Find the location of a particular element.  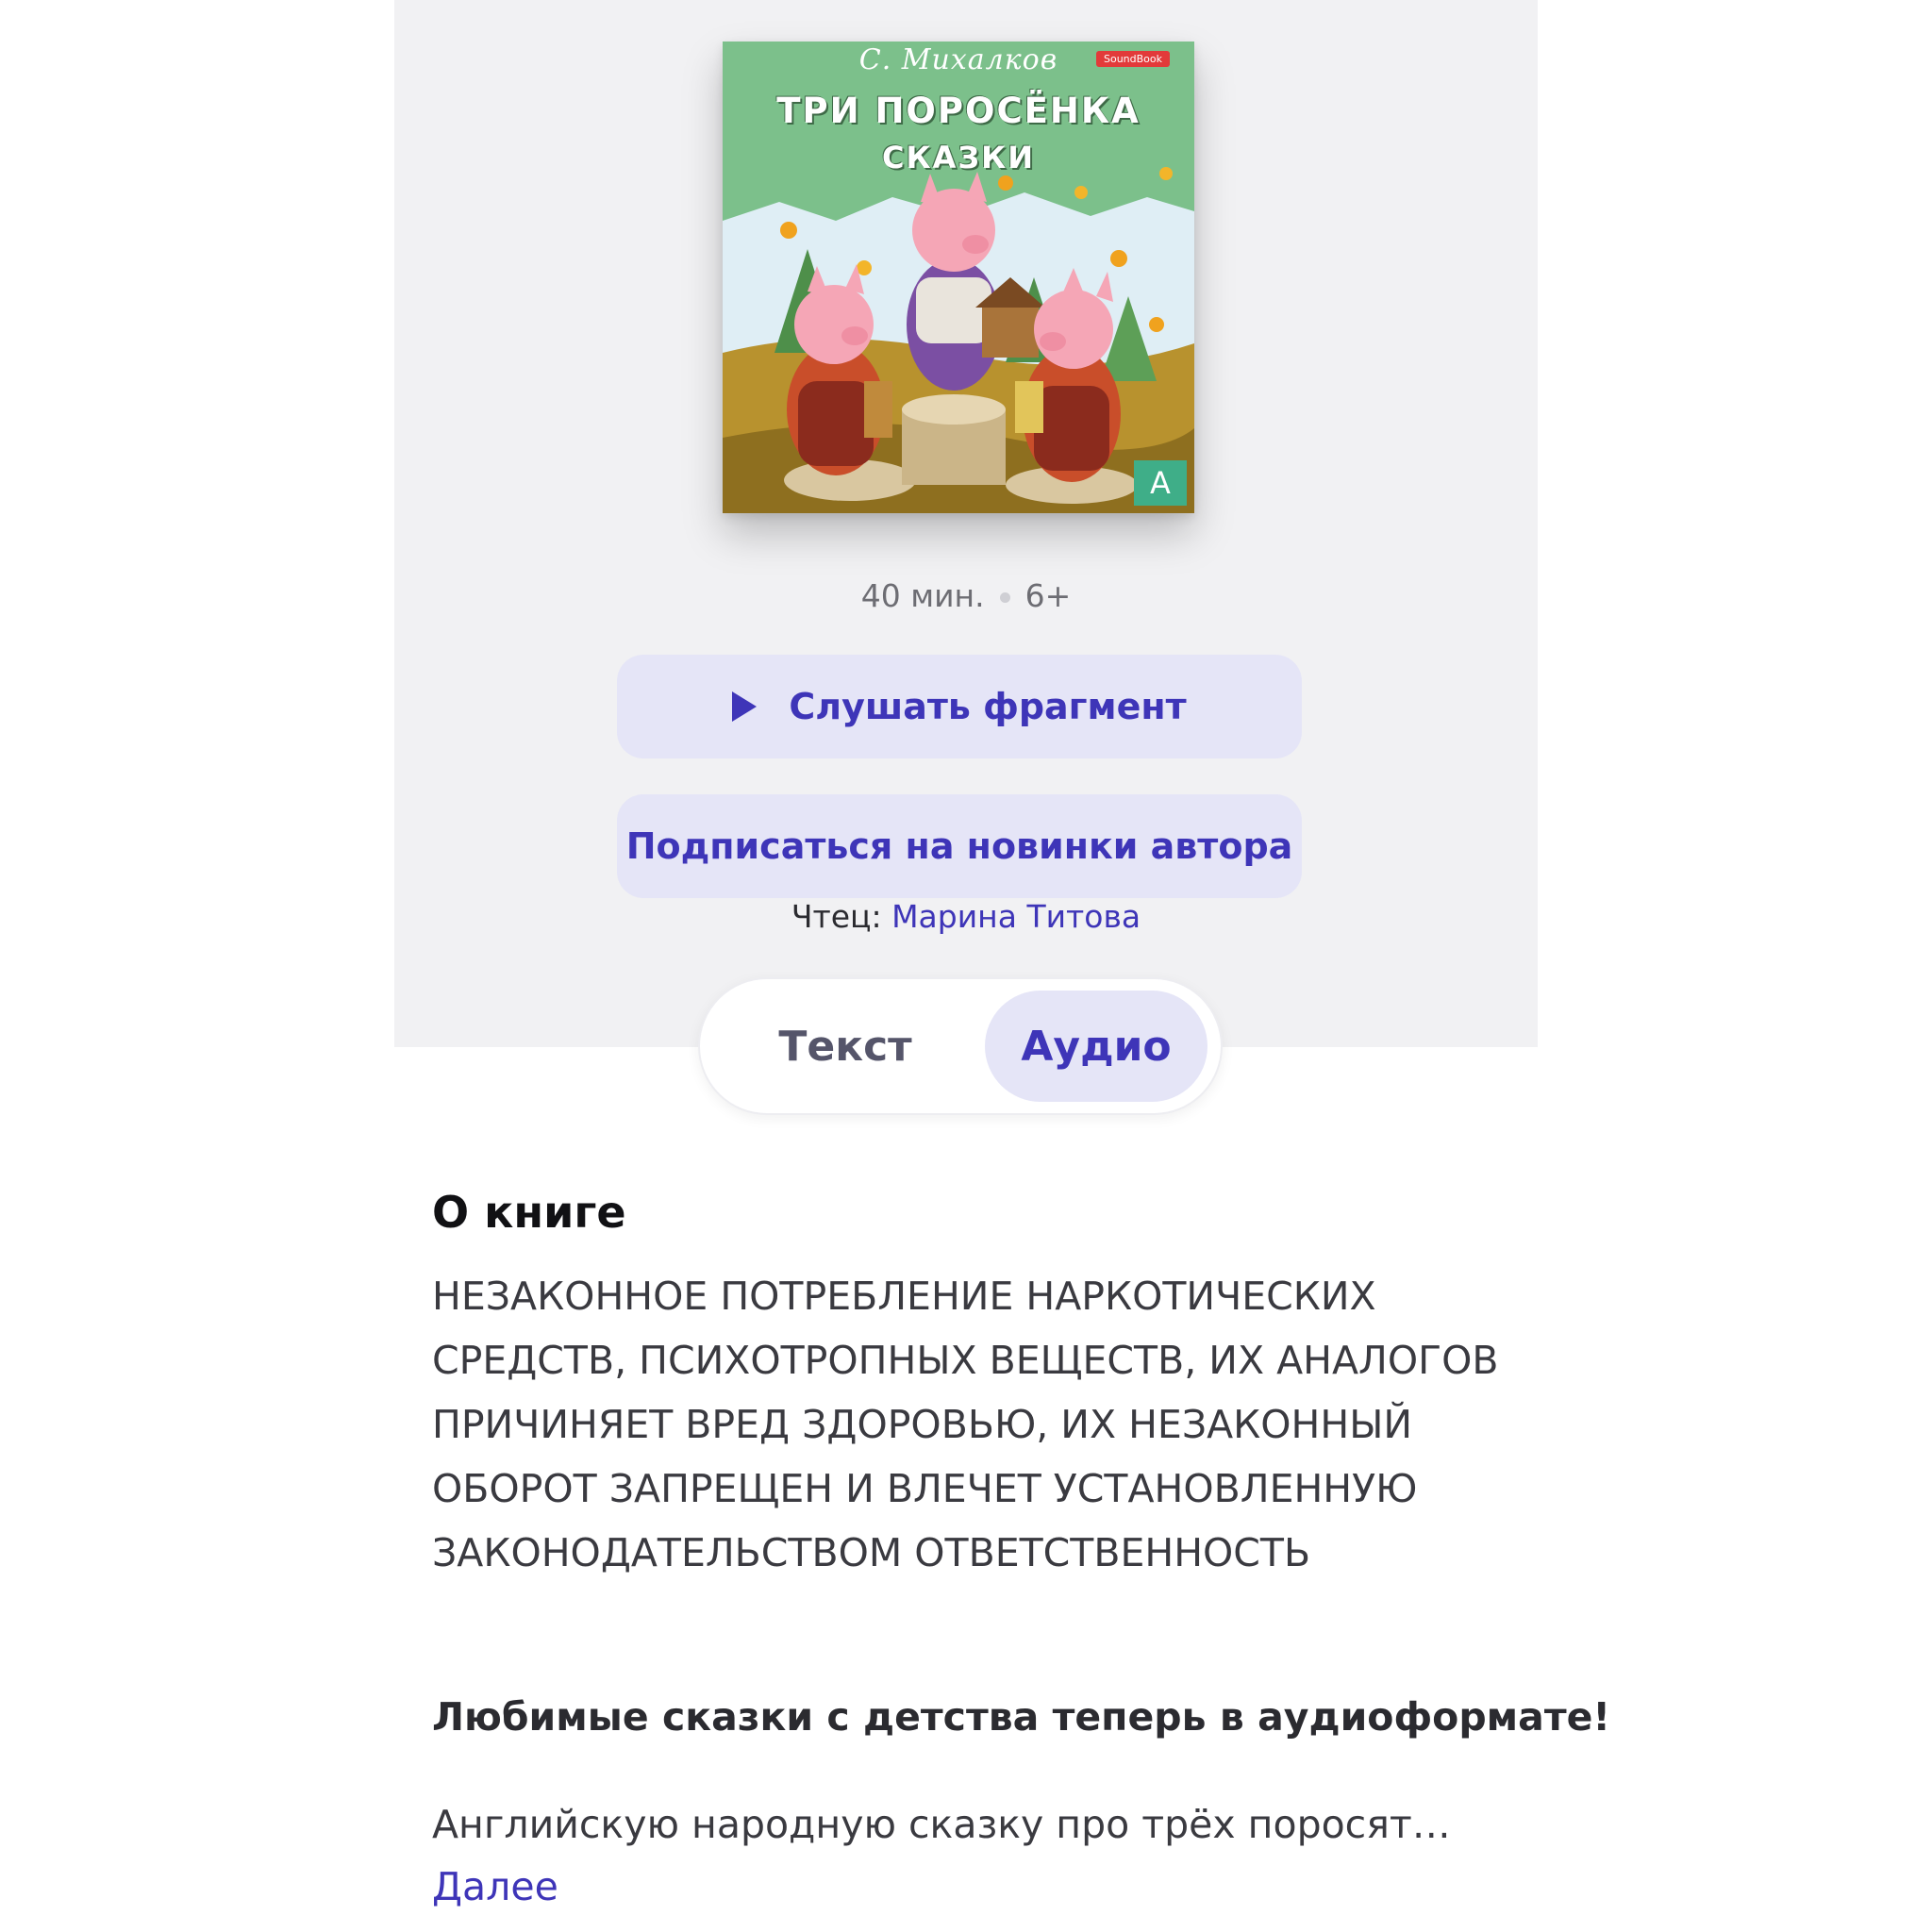

cover-title: ТРИ ПОРОСЁНКА is located at coordinates (959, 111).